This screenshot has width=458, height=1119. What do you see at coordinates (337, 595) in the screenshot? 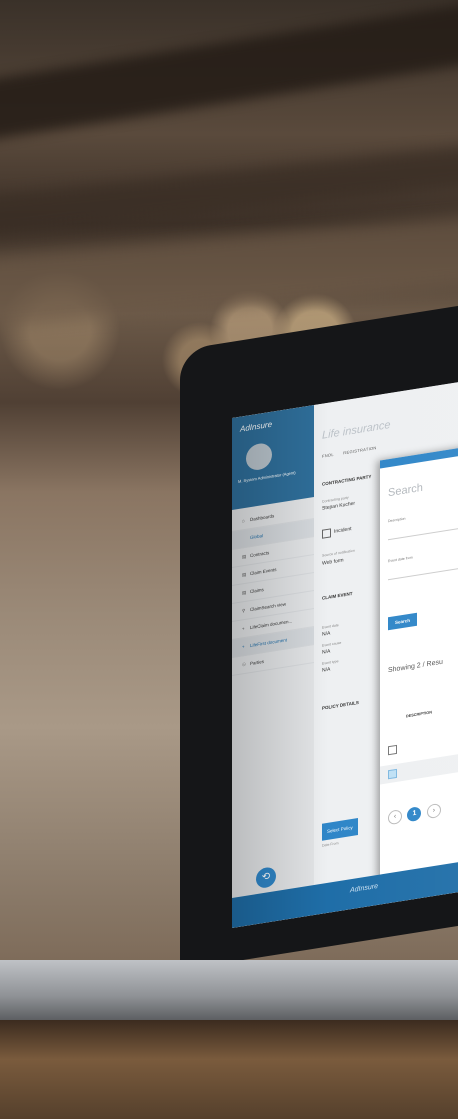
I see `claim-event-heading: CLAIM EVENT` at bounding box center [337, 595].